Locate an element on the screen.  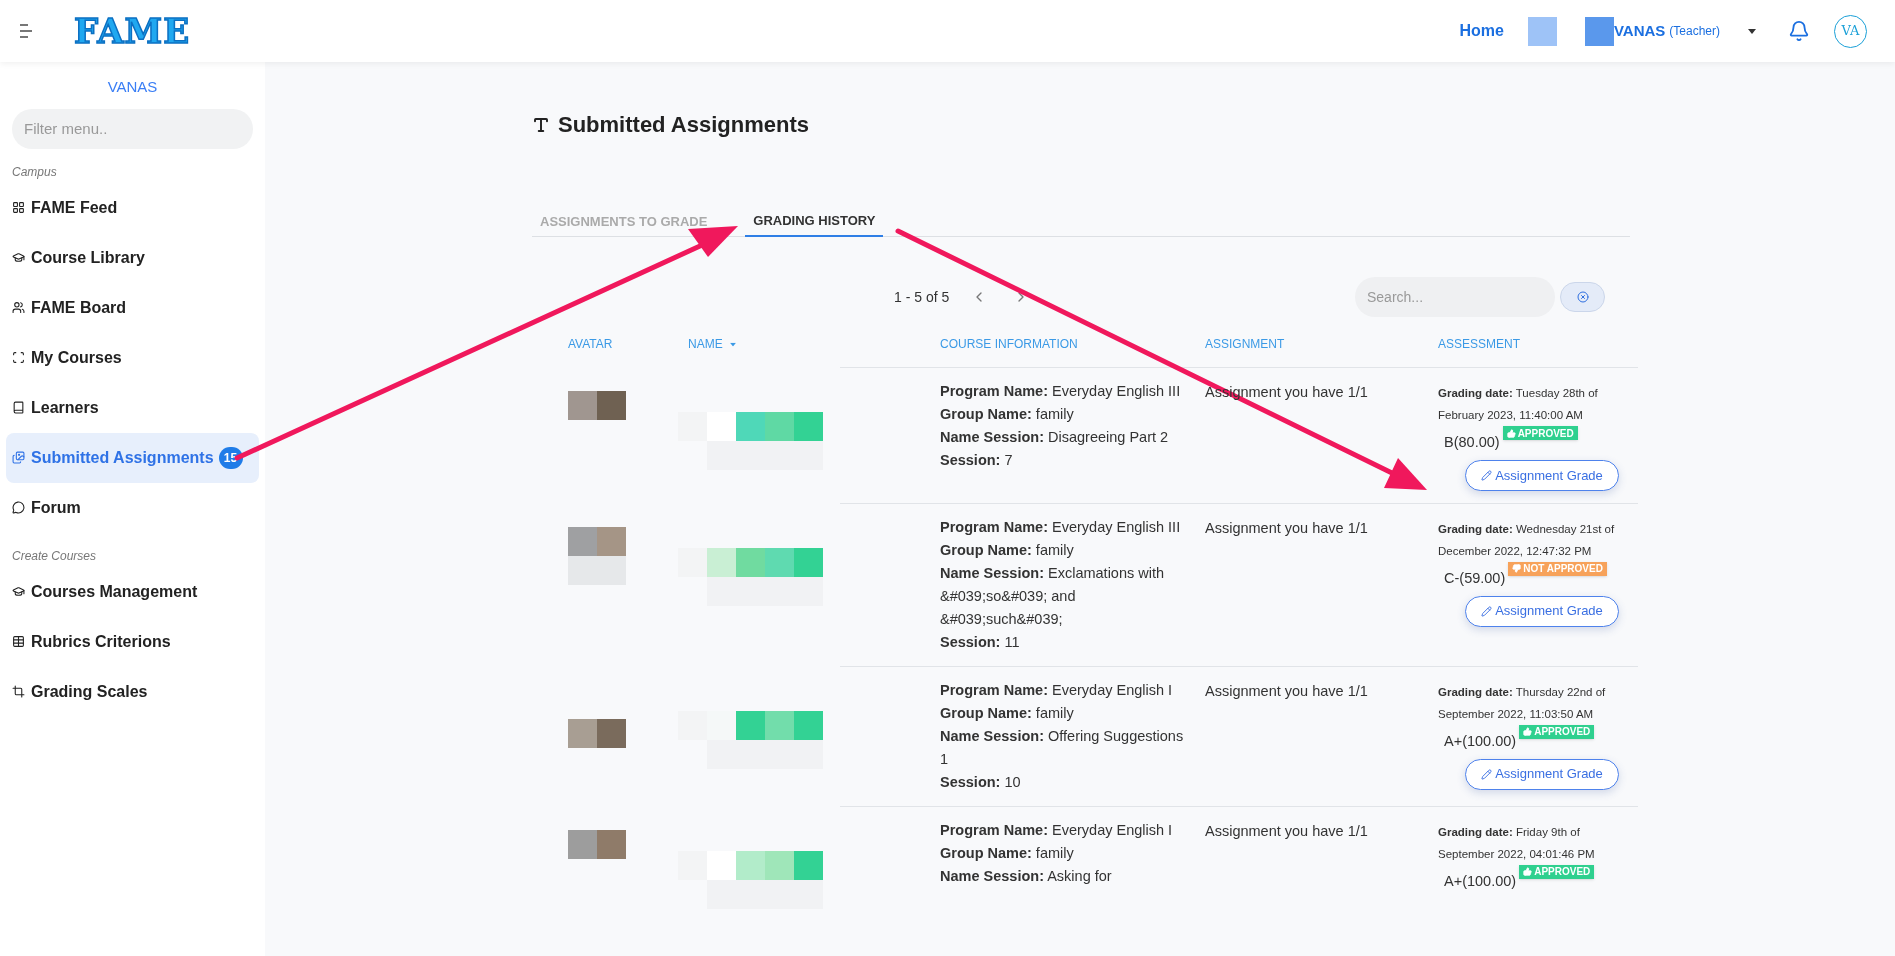
item-label: Course Library is located at coordinates (88, 257).